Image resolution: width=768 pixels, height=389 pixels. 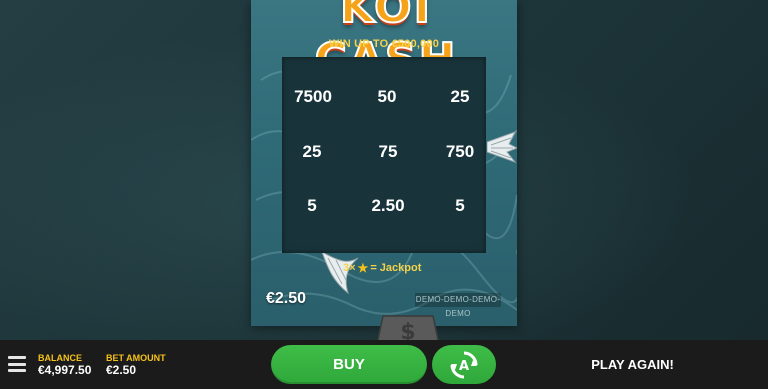 I want to click on balance-value: €4,997.50, so click(x=65, y=370).